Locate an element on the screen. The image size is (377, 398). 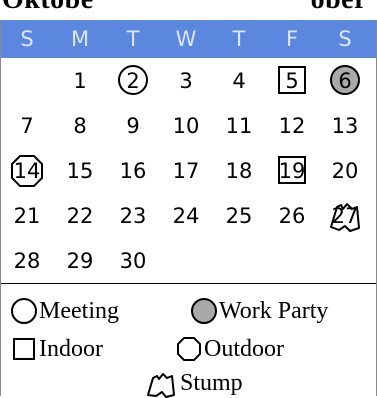
legend-stump-label: Stump is located at coordinates (211, 383).